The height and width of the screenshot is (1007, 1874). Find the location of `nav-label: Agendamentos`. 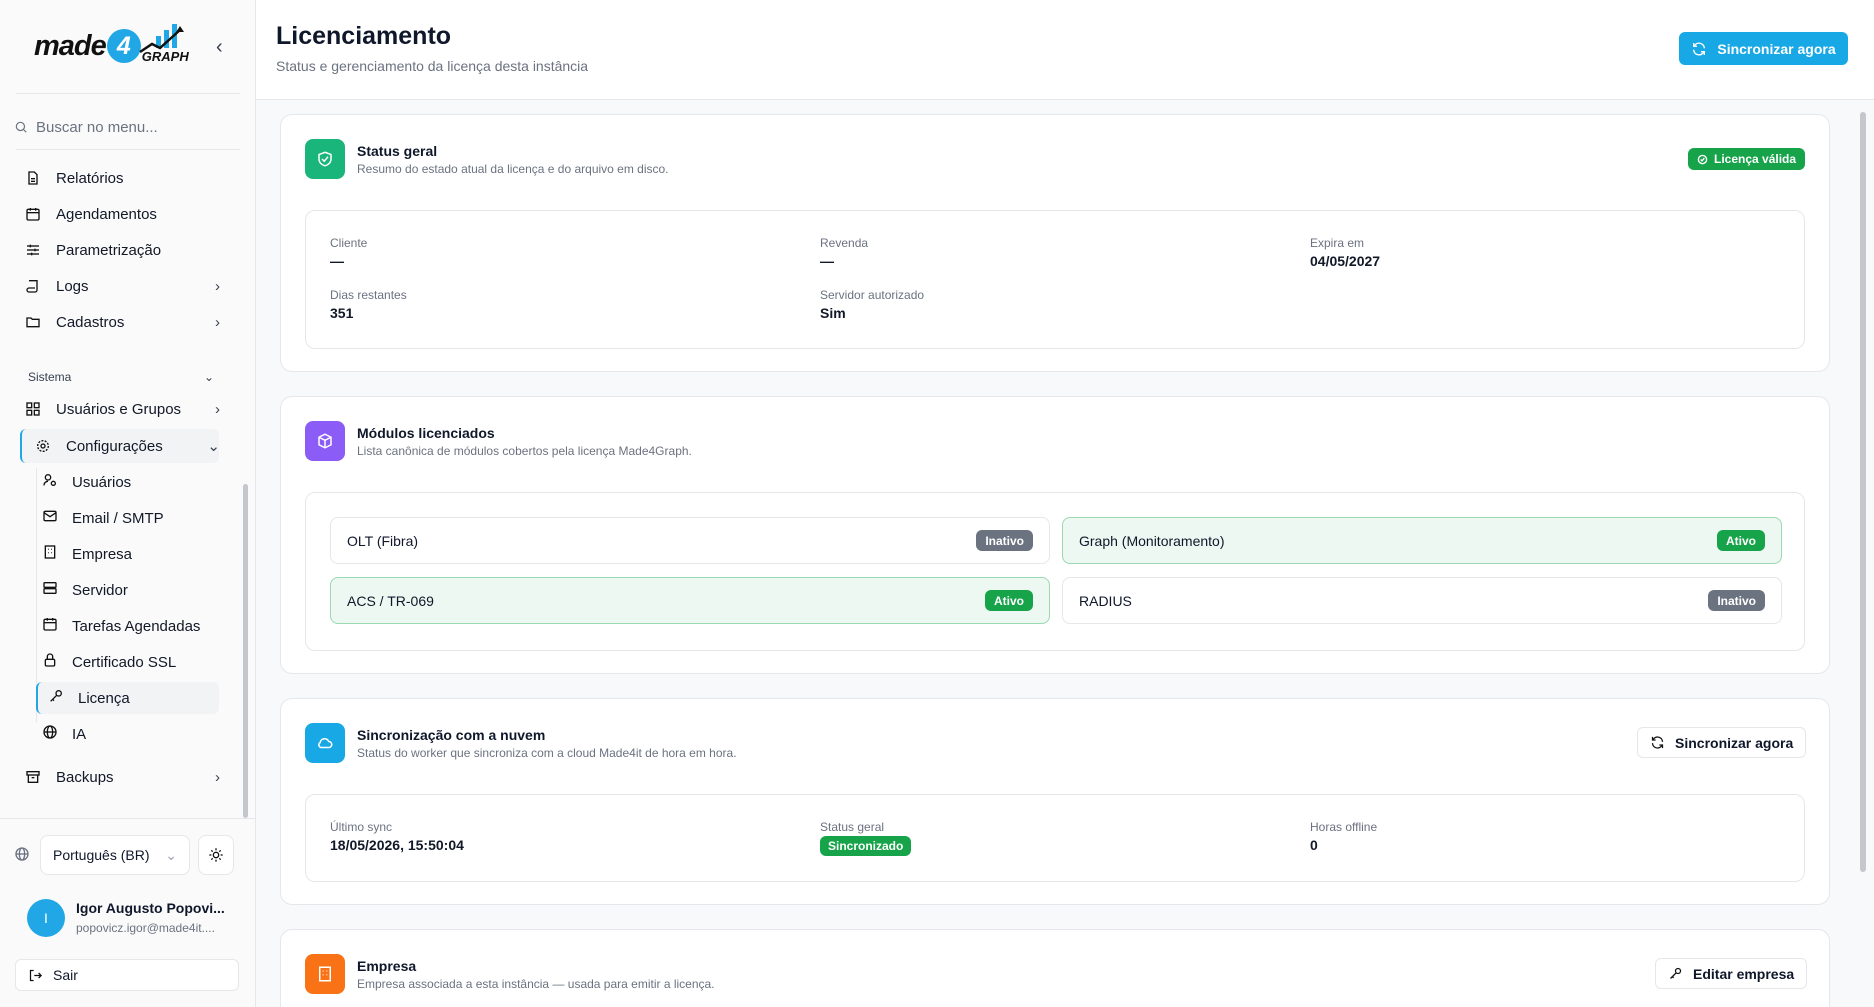

nav-label: Agendamentos is located at coordinates (106, 214).